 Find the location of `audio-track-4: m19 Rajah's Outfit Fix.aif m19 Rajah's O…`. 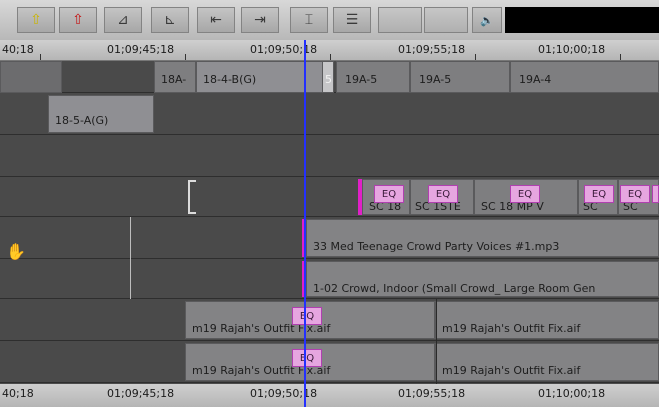

audio-track-4: m19 Rajah's Outfit Fix.aif m19 Rajah's O… is located at coordinates (329, 362).